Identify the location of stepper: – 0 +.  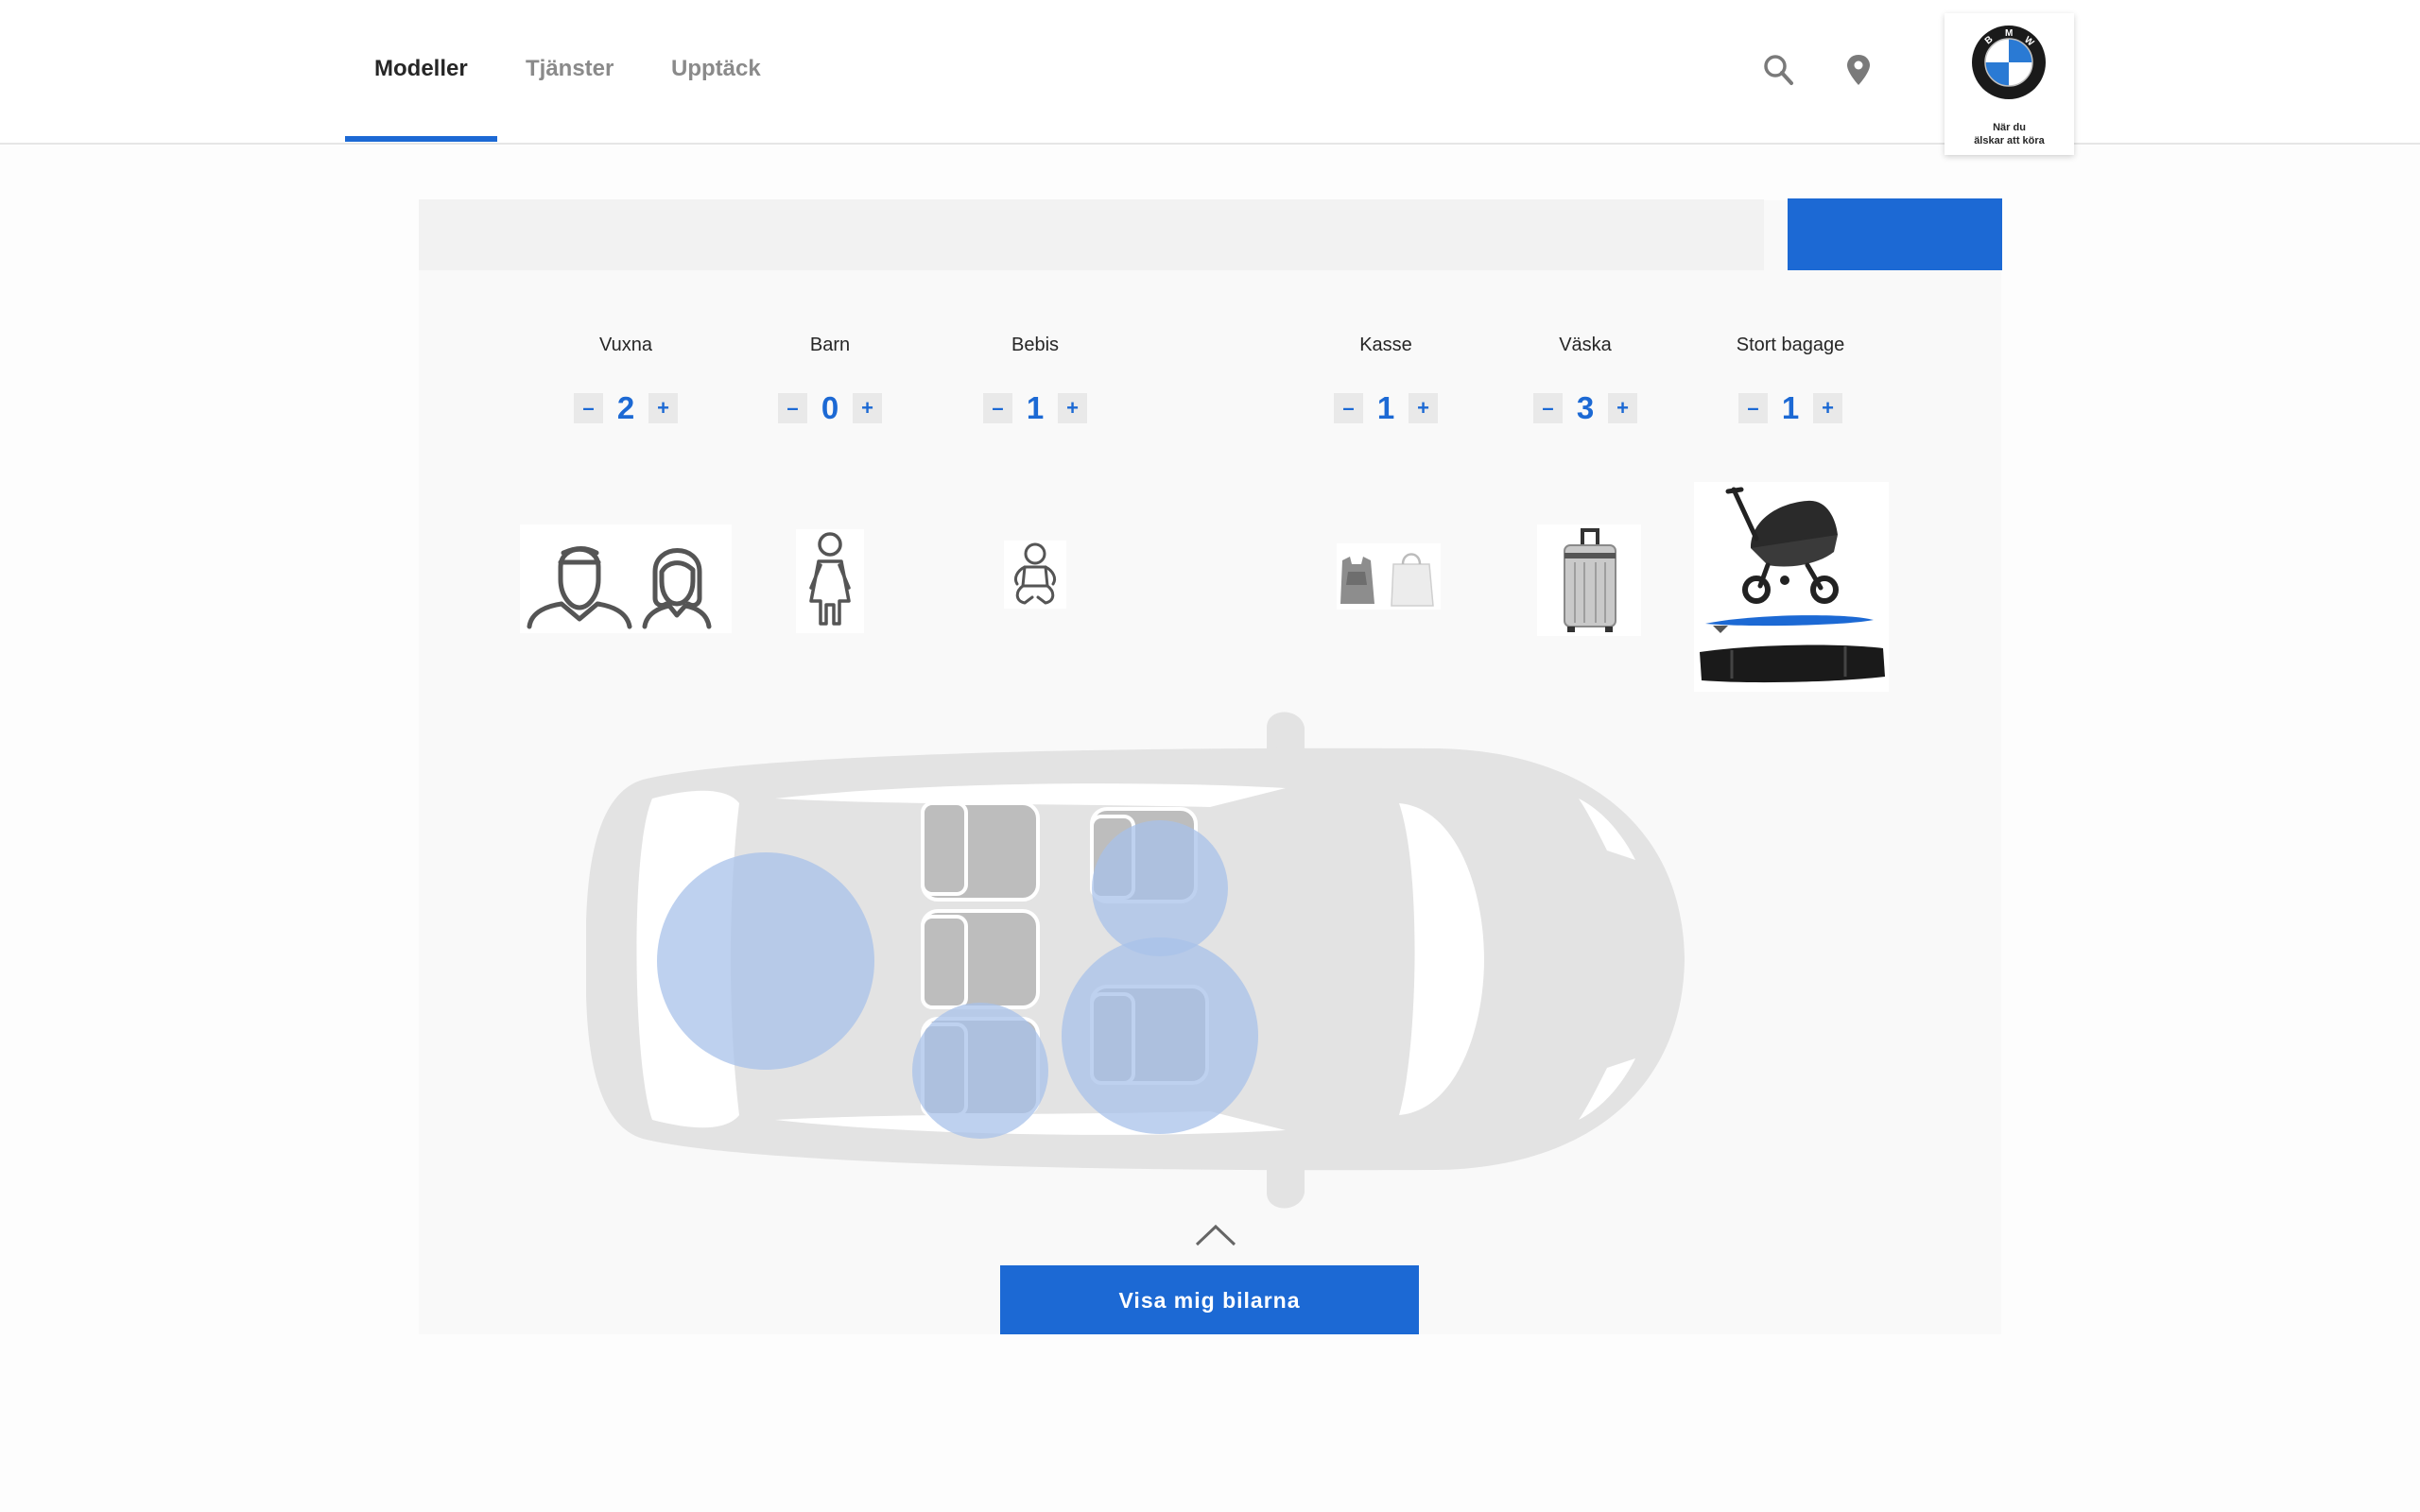
(830, 407).